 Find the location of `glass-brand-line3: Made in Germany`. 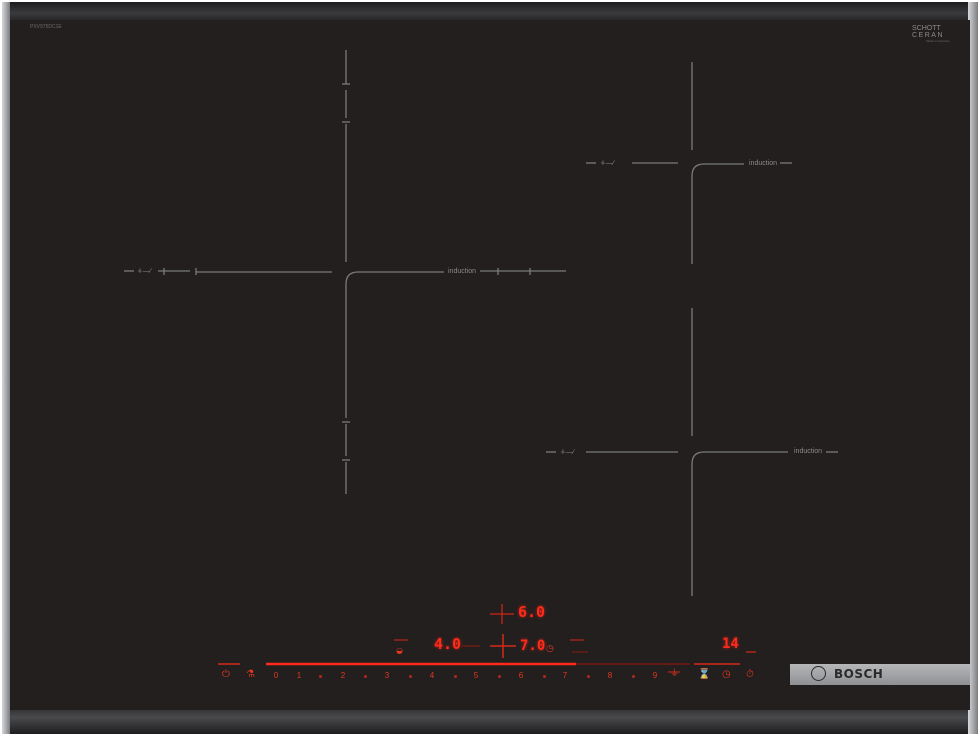

glass-brand-line3: Made in Germany is located at coordinates (938, 41).